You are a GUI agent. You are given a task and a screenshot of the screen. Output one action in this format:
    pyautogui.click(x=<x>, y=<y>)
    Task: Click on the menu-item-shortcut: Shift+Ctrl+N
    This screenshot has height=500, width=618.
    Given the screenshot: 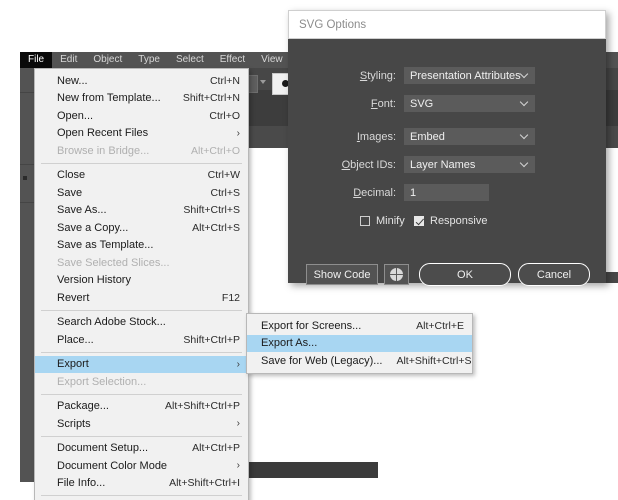 What is the action you would take?
    pyautogui.click(x=211, y=98)
    